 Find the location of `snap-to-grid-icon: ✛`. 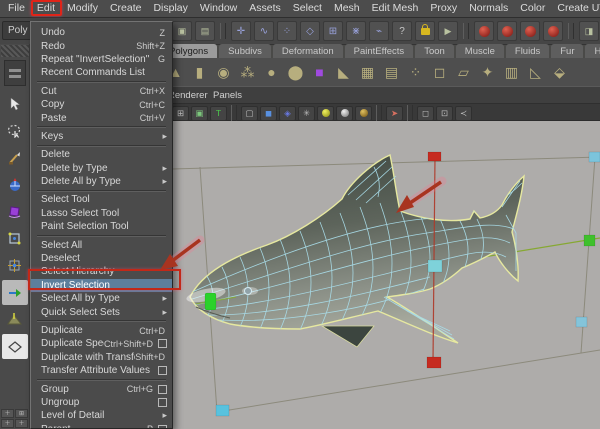

snap-to-grid-icon: ✛ is located at coordinates (241, 31).